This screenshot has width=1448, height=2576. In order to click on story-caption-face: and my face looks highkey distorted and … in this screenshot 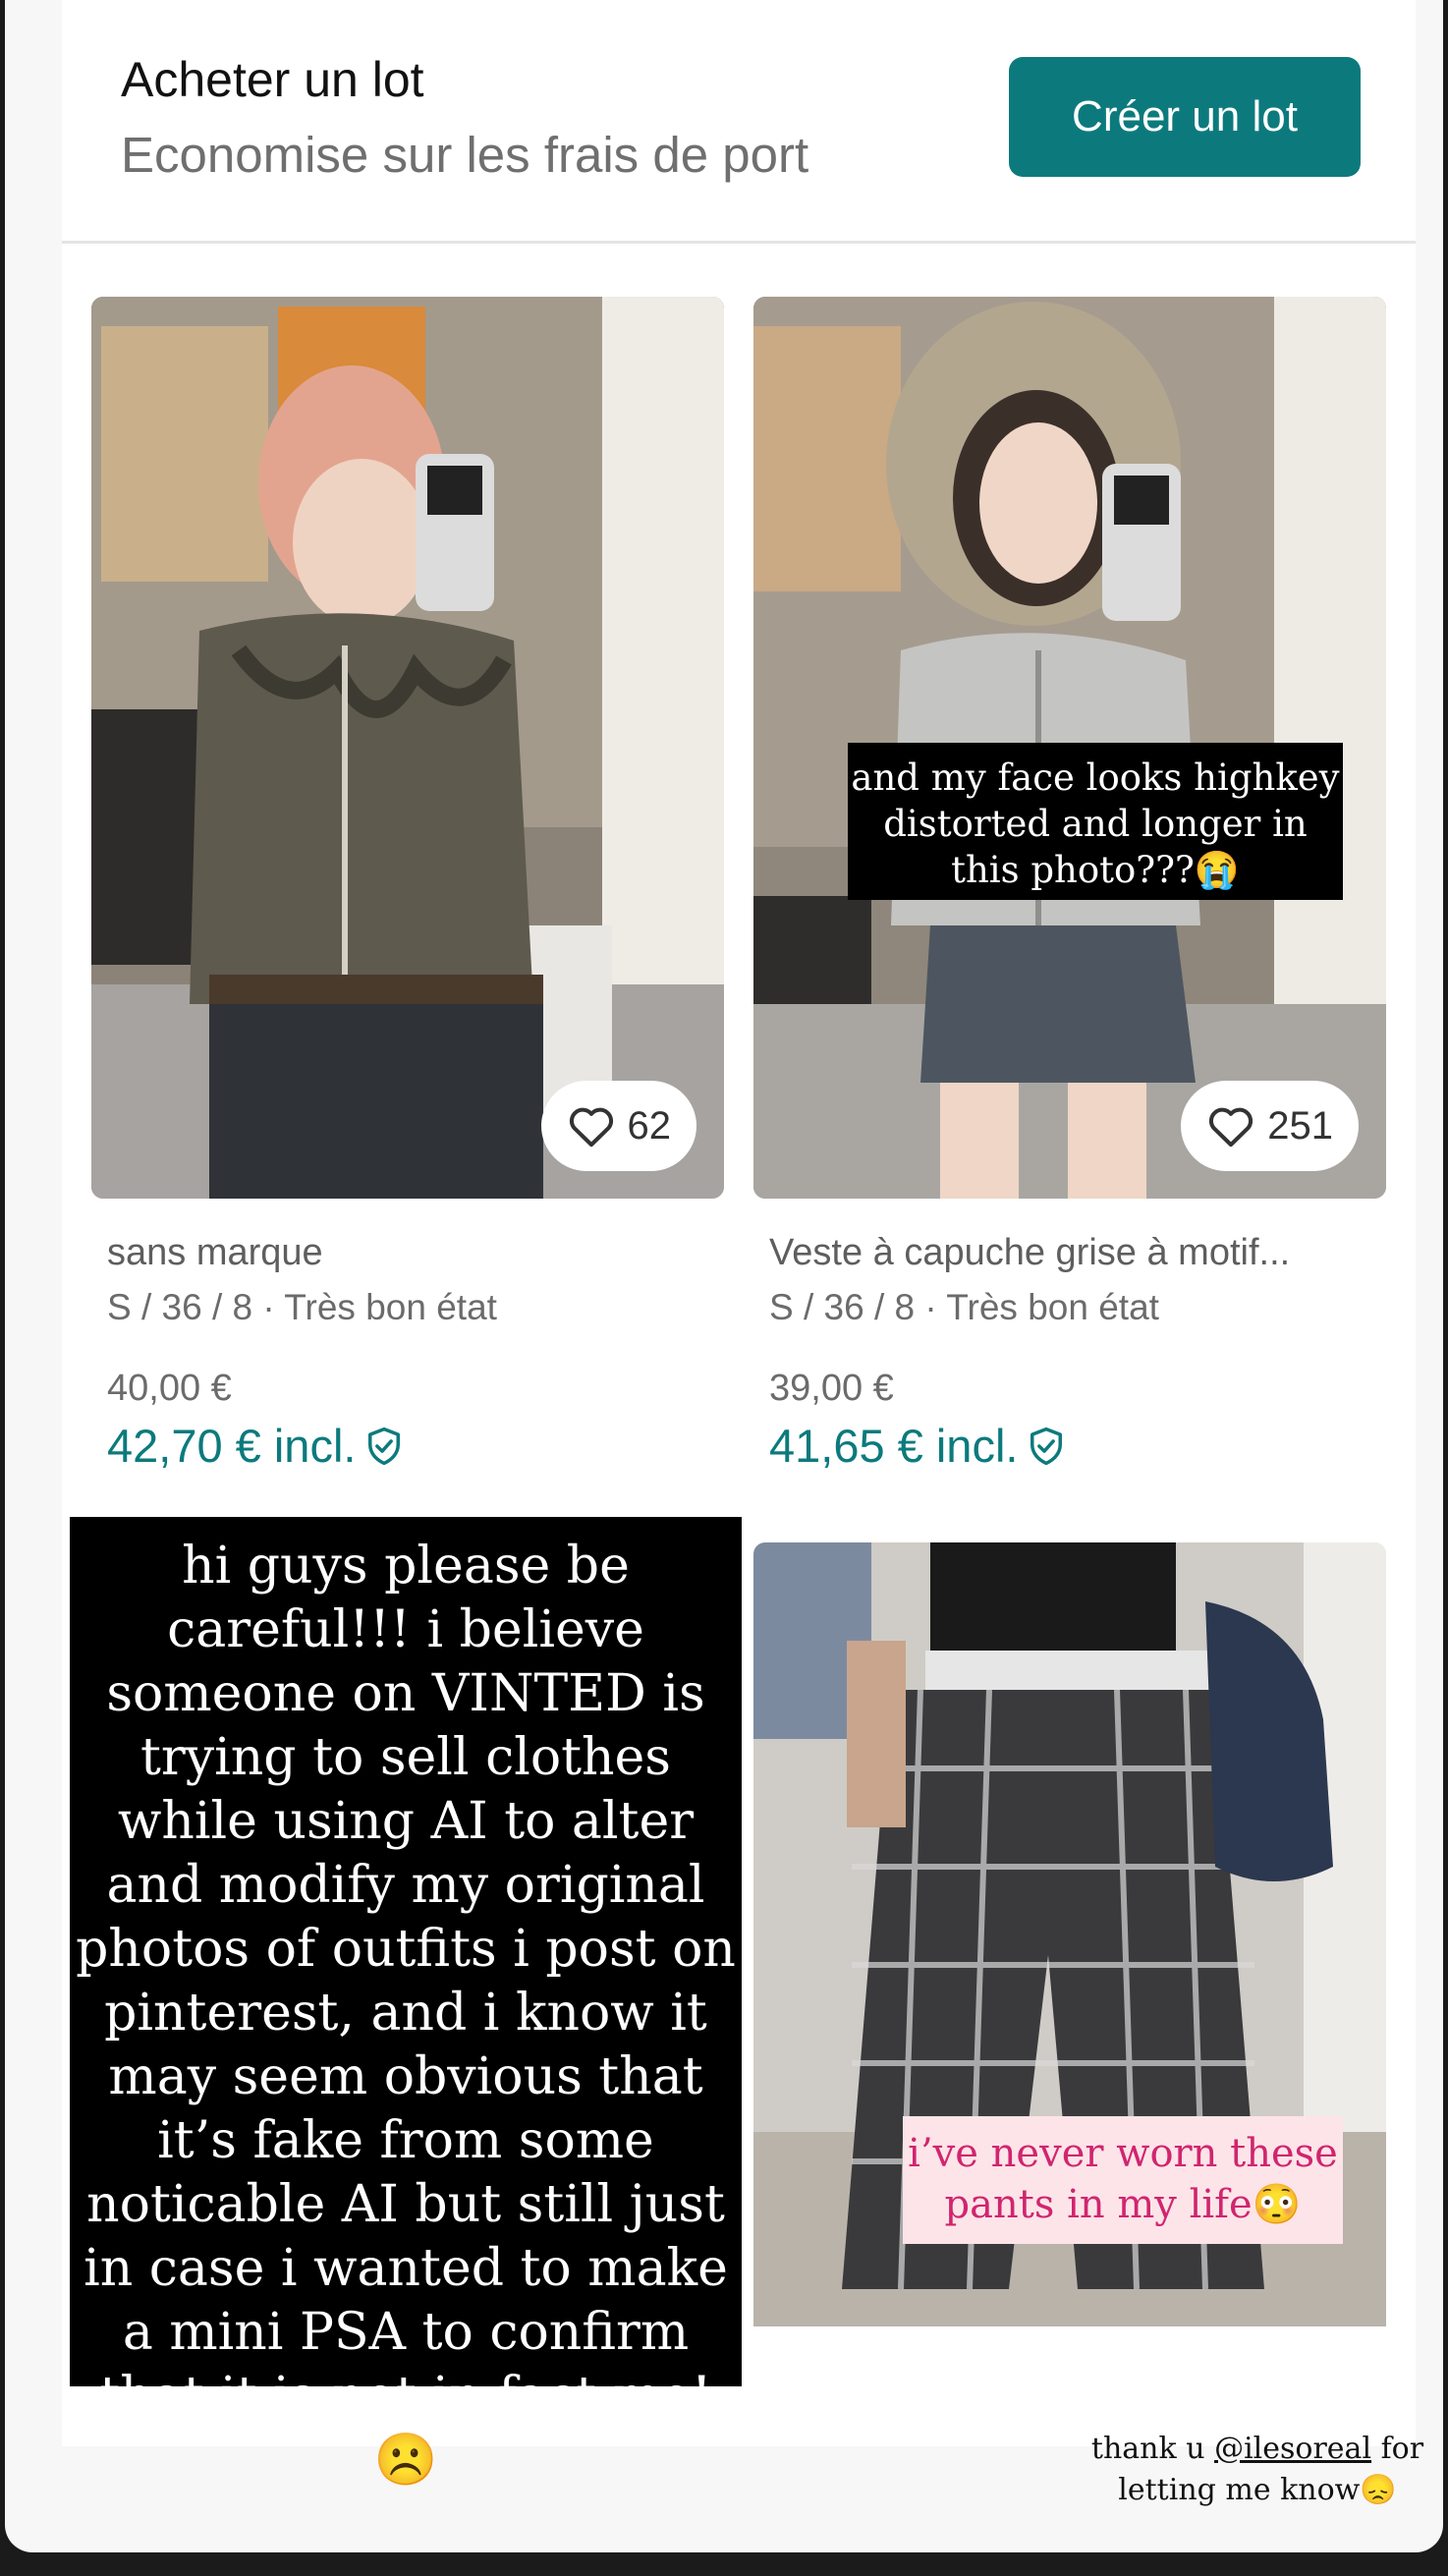, I will do `click(1095, 821)`.